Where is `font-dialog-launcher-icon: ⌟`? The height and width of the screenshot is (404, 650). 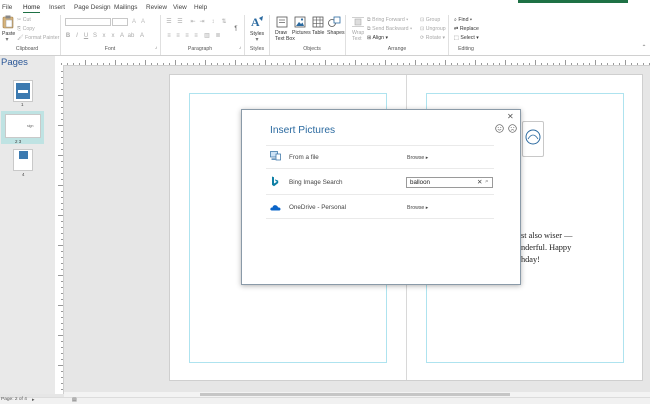
font-dialog-launcher-icon: ⌟ is located at coordinates (156, 47).